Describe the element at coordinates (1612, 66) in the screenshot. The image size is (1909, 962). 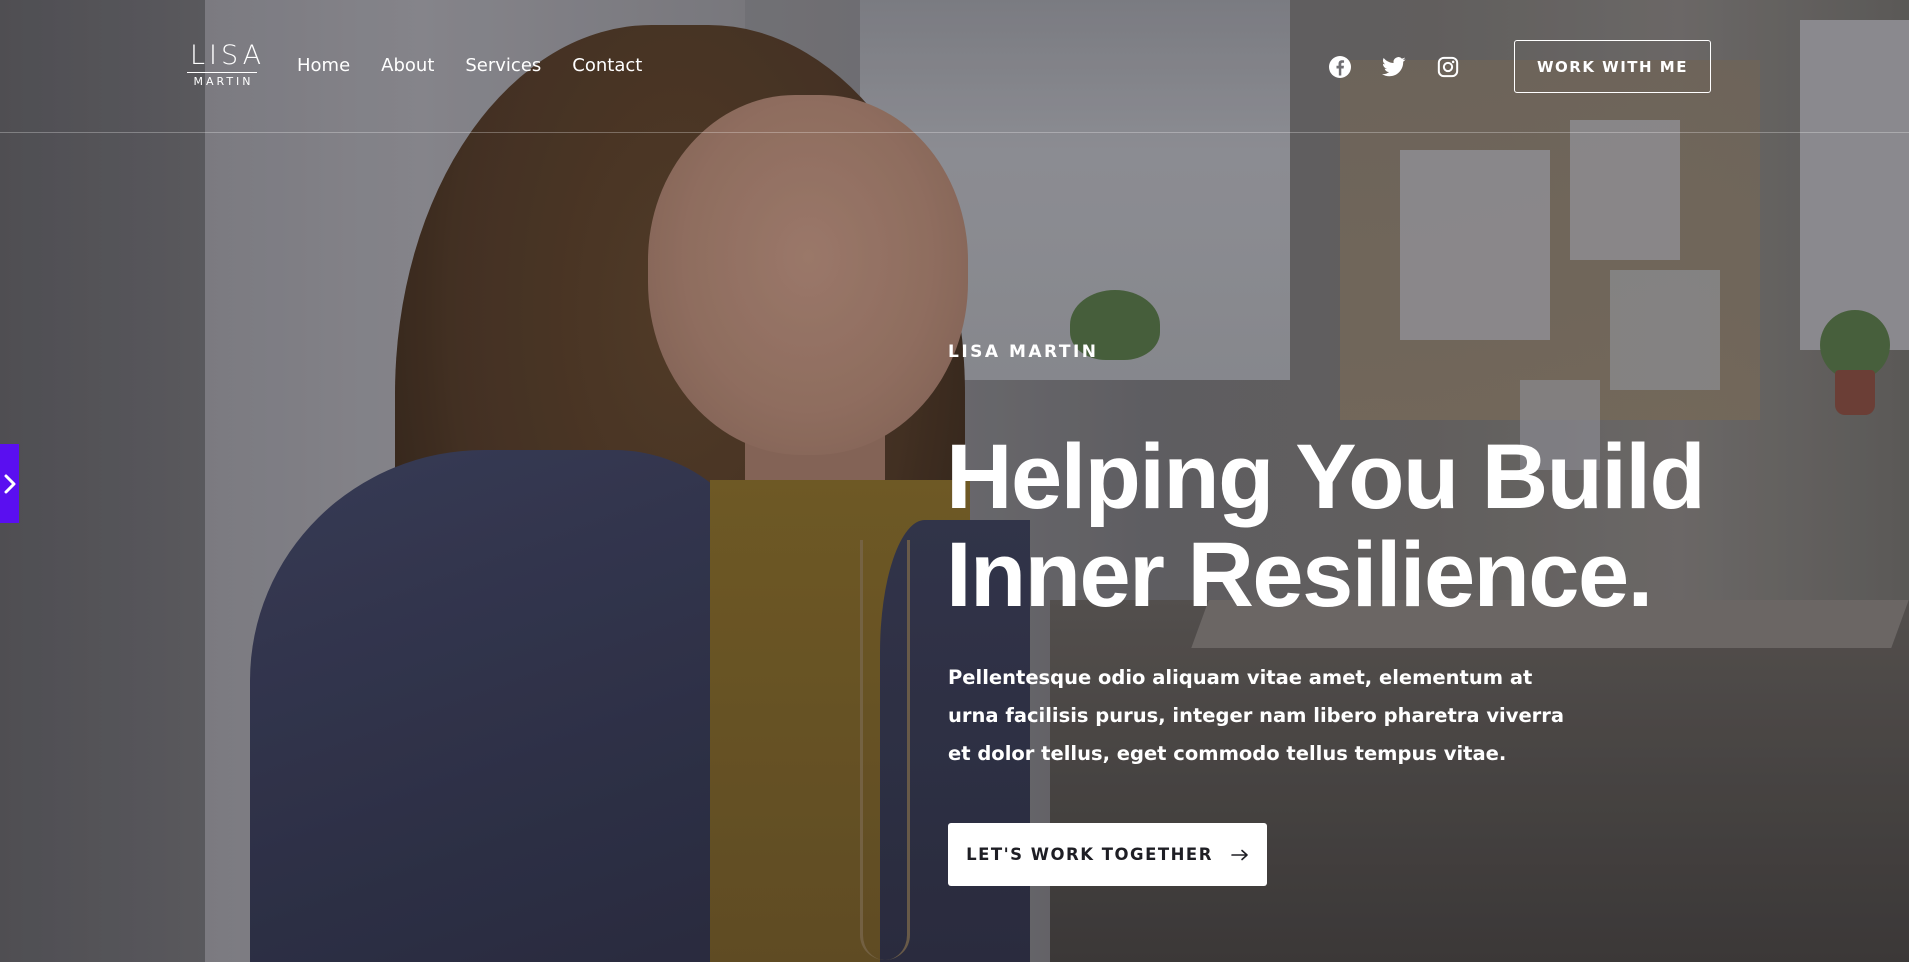
I see `work-with-me-button: WORK WITH ME` at that location.